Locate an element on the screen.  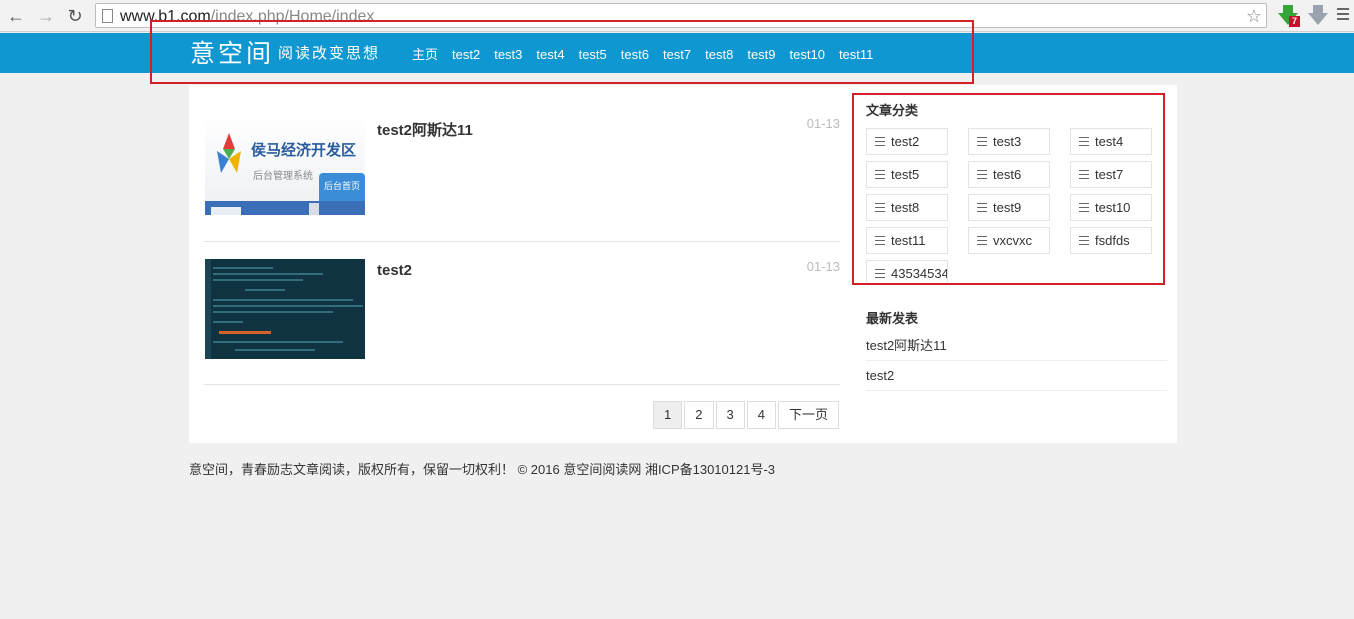
category-tag: test11 is located at coordinates (907, 240).